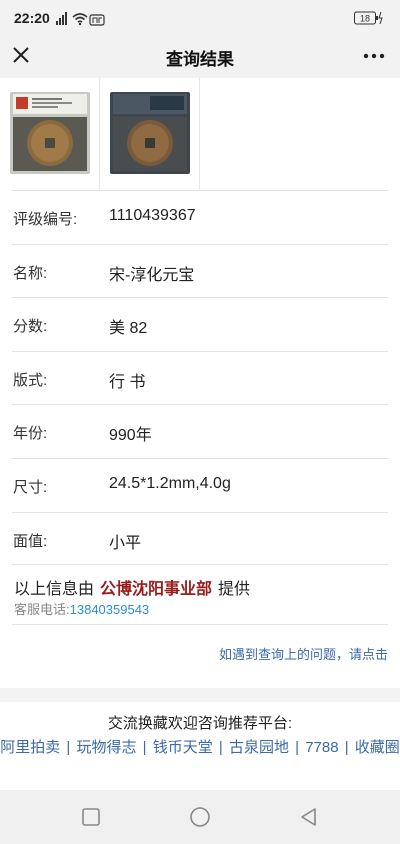 The image size is (400, 844). I want to click on provider-prefix: 以上信息由, so click(54, 589).